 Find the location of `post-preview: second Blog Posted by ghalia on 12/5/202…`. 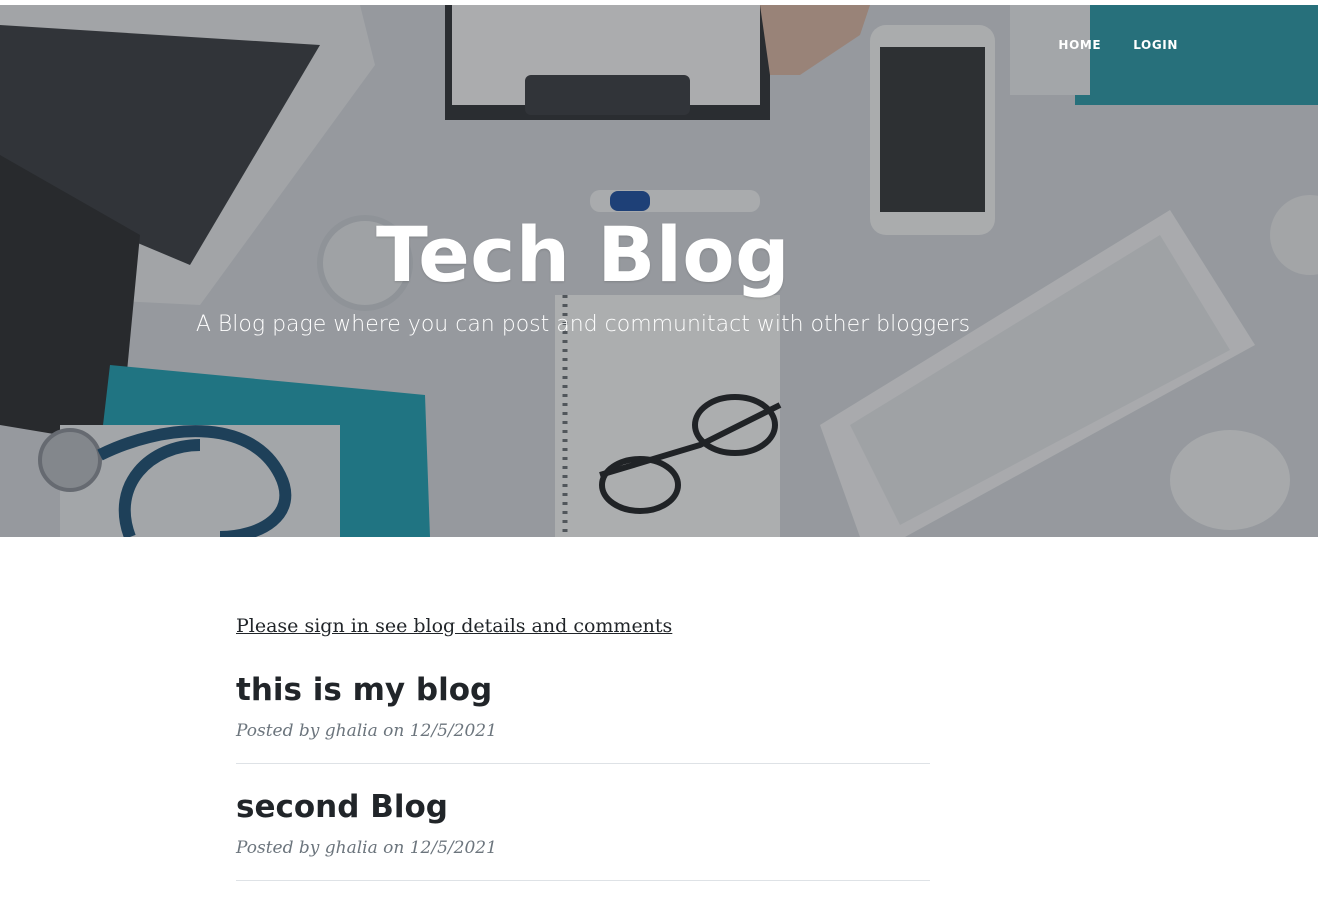

post-preview: second Blog Posted by ghalia on 12/5/202… is located at coordinates (583, 833).